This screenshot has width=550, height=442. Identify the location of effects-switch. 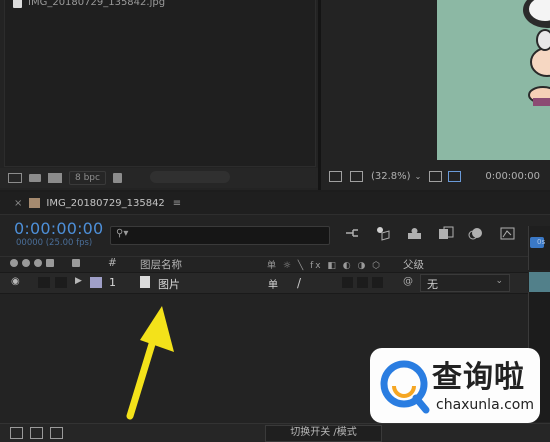
(347, 282).